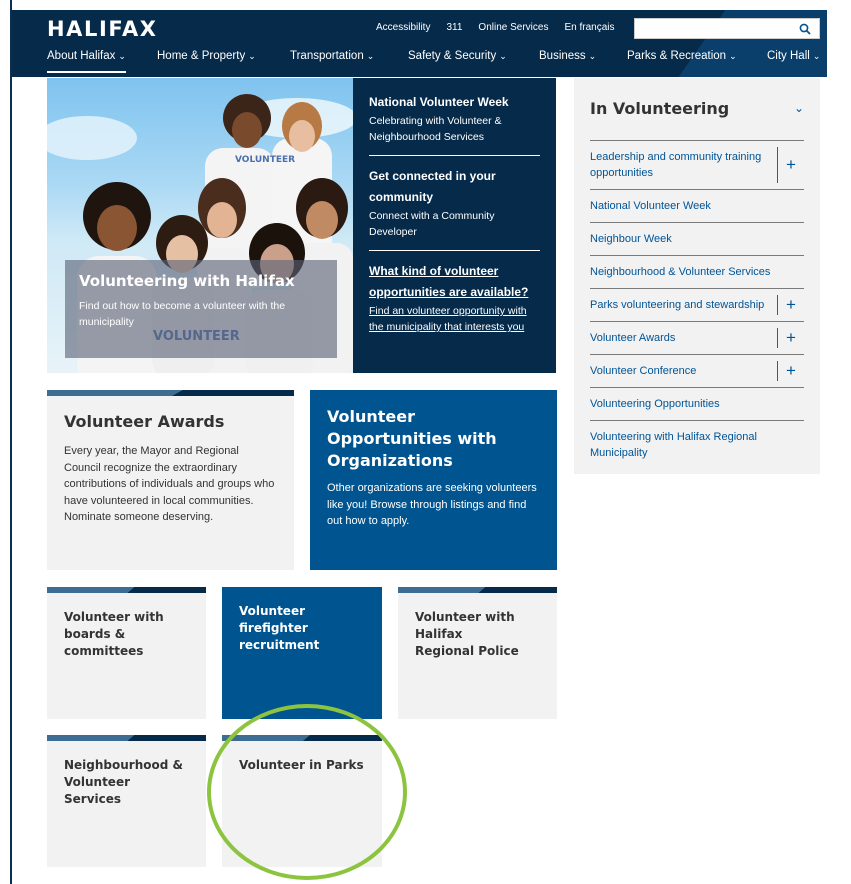 The height and width of the screenshot is (884, 851). Describe the element at coordinates (302, 653) in the screenshot. I see `card-volunteer-firefighter: Volunteer firefighter recruitment` at that location.